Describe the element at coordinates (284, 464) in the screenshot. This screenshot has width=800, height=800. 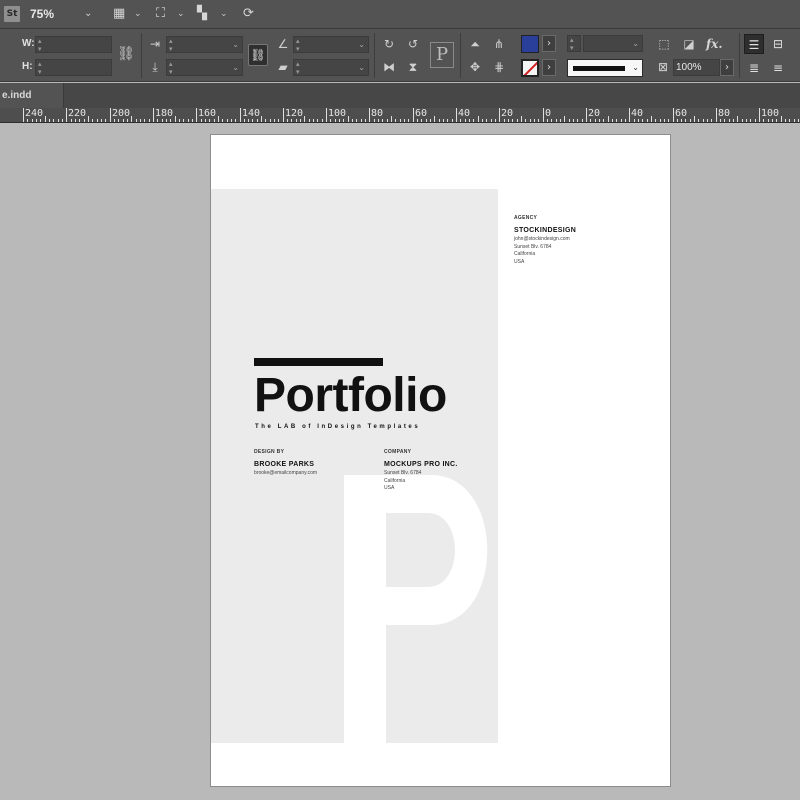
I see `designer-name: BROOKE PARKS` at that location.